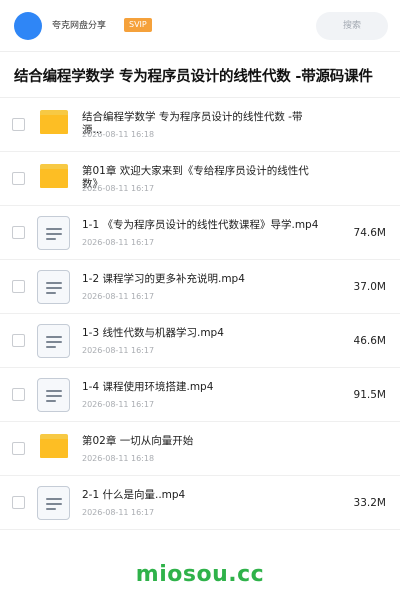 The image size is (400, 600). What do you see at coordinates (193, 77) in the screenshot?
I see `page-title: 结合编程学数学 专为程序员设计的线性代数 -带源码课件` at bounding box center [193, 77].